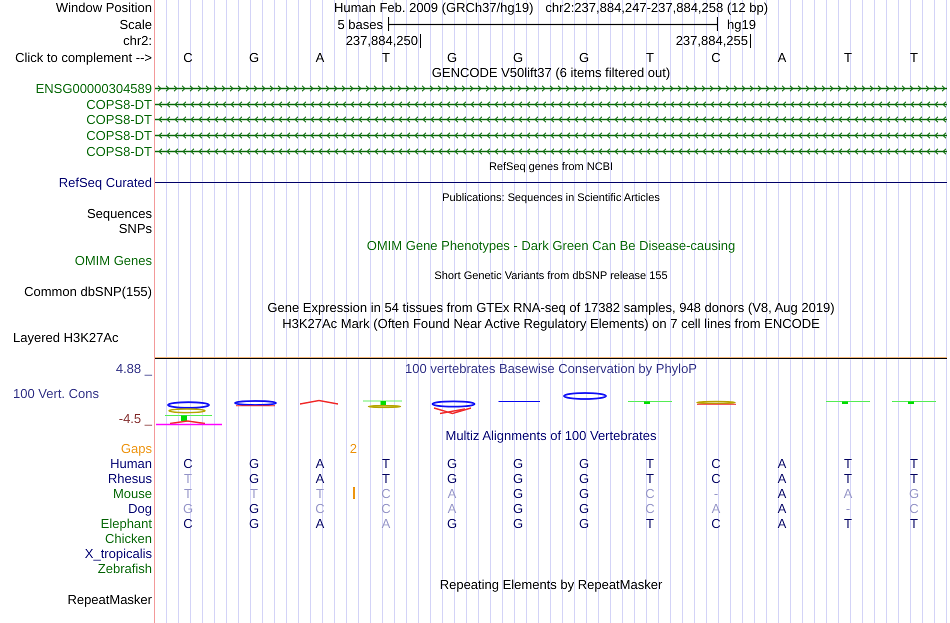 The image size is (950, 623). Describe the element at coordinates (135, 228) in the screenshot. I see `track-label: SNPs` at that location.